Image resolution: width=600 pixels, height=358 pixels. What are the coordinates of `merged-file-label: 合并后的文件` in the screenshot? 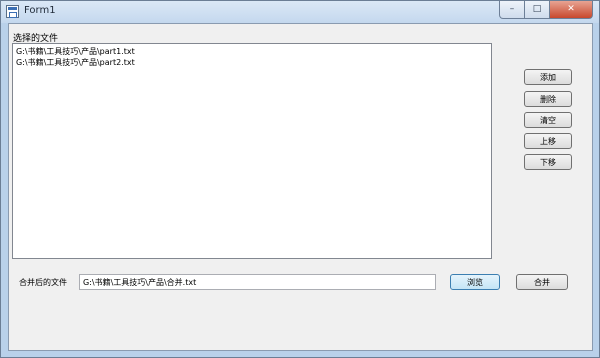 It's located at (43, 282).